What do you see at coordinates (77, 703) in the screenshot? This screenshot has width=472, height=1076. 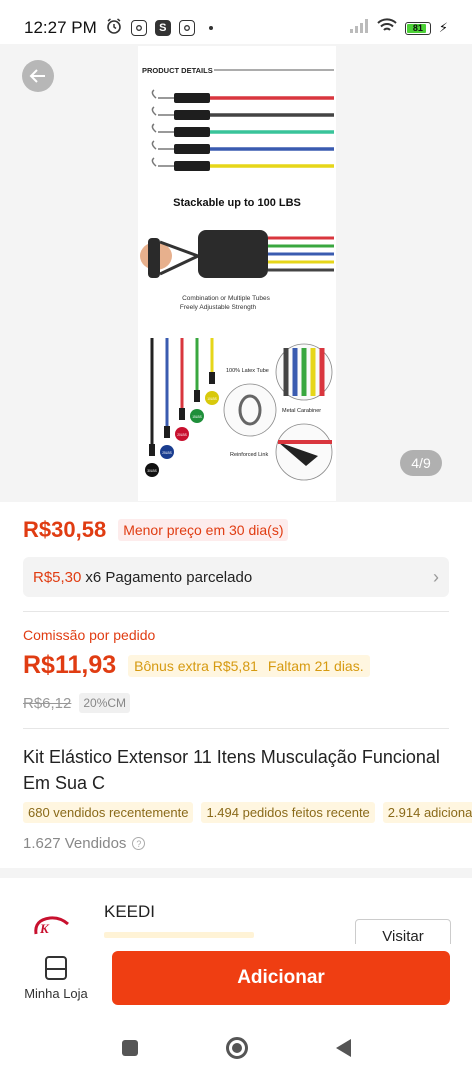 I see `old-commission-row: R$6,12 20%CM` at bounding box center [77, 703].